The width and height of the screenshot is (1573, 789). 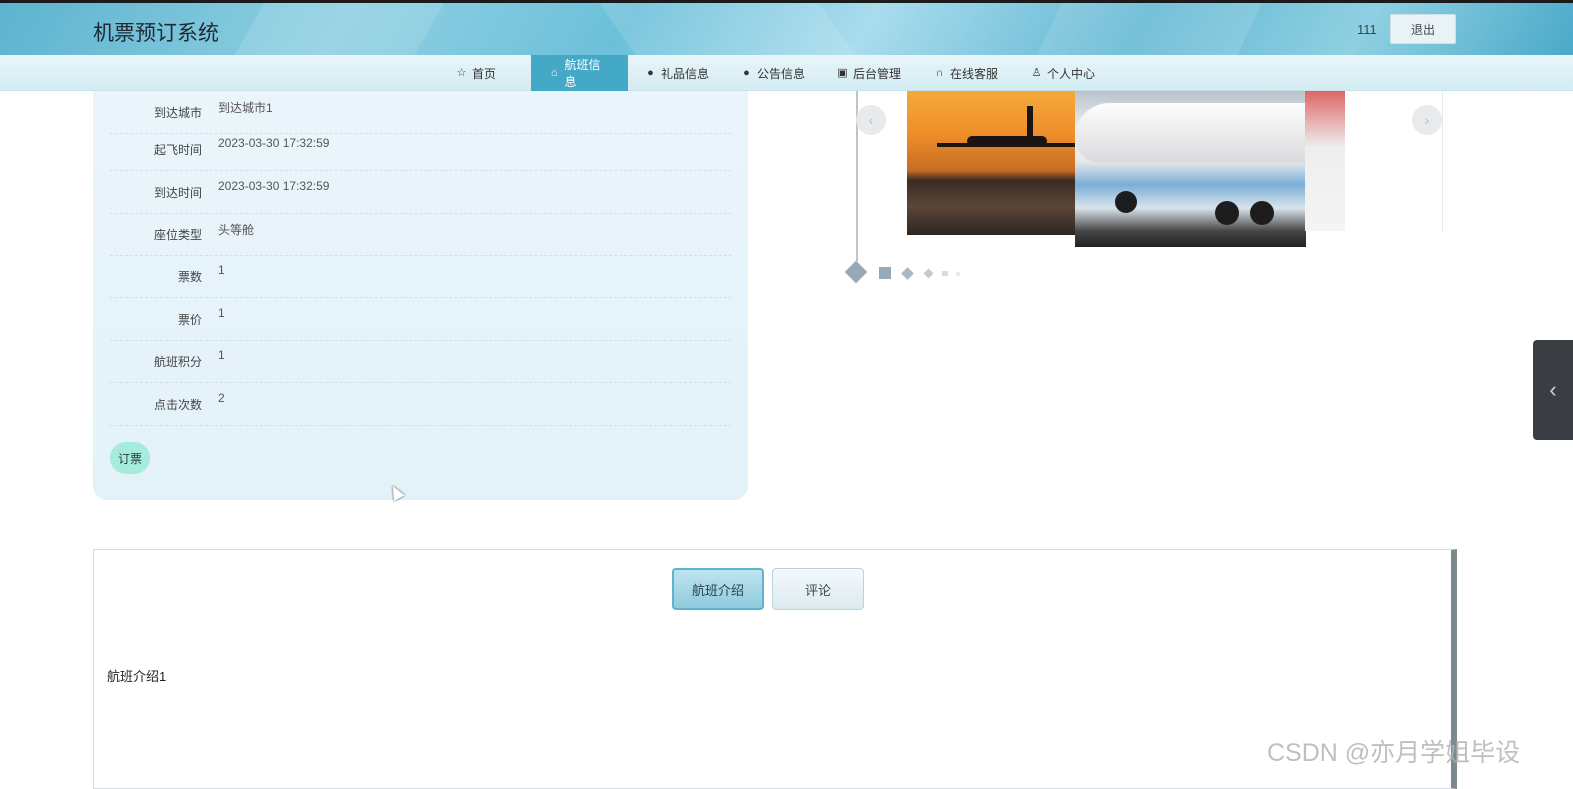 What do you see at coordinates (1394, 753) in the screenshot?
I see `watermark: CSDN @亦月学姐毕设` at bounding box center [1394, 753].